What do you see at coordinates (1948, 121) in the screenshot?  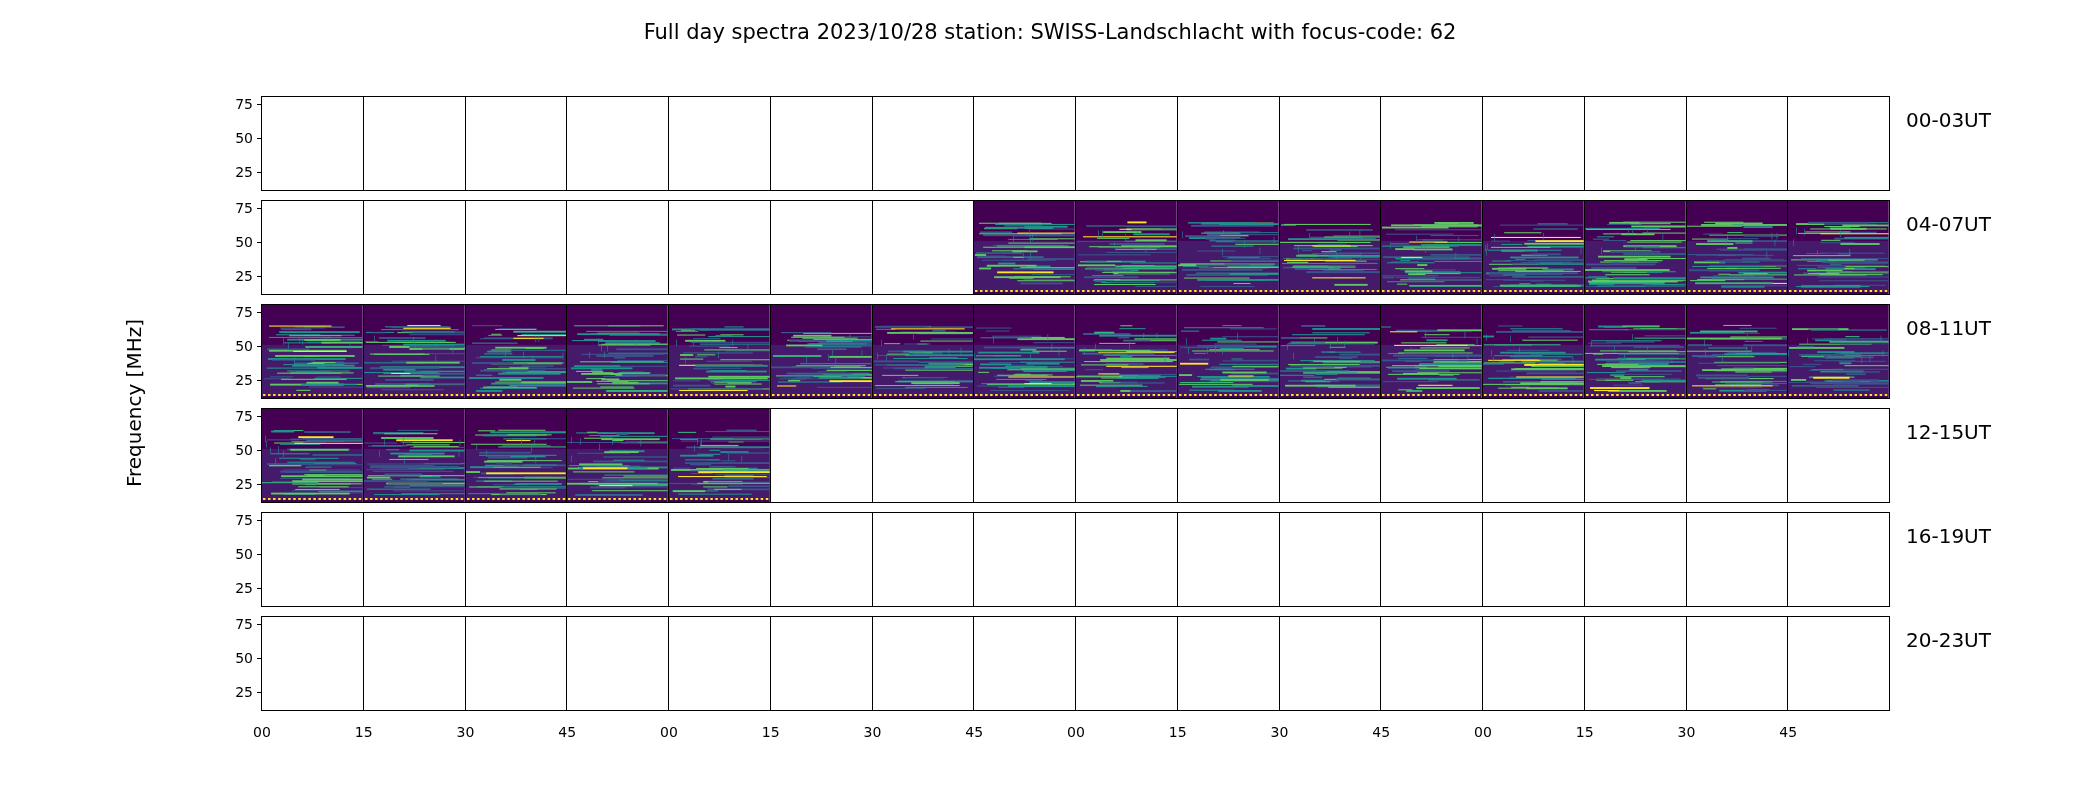 I see `row-label: 00-03UT` at bounding box center [1948, 121].